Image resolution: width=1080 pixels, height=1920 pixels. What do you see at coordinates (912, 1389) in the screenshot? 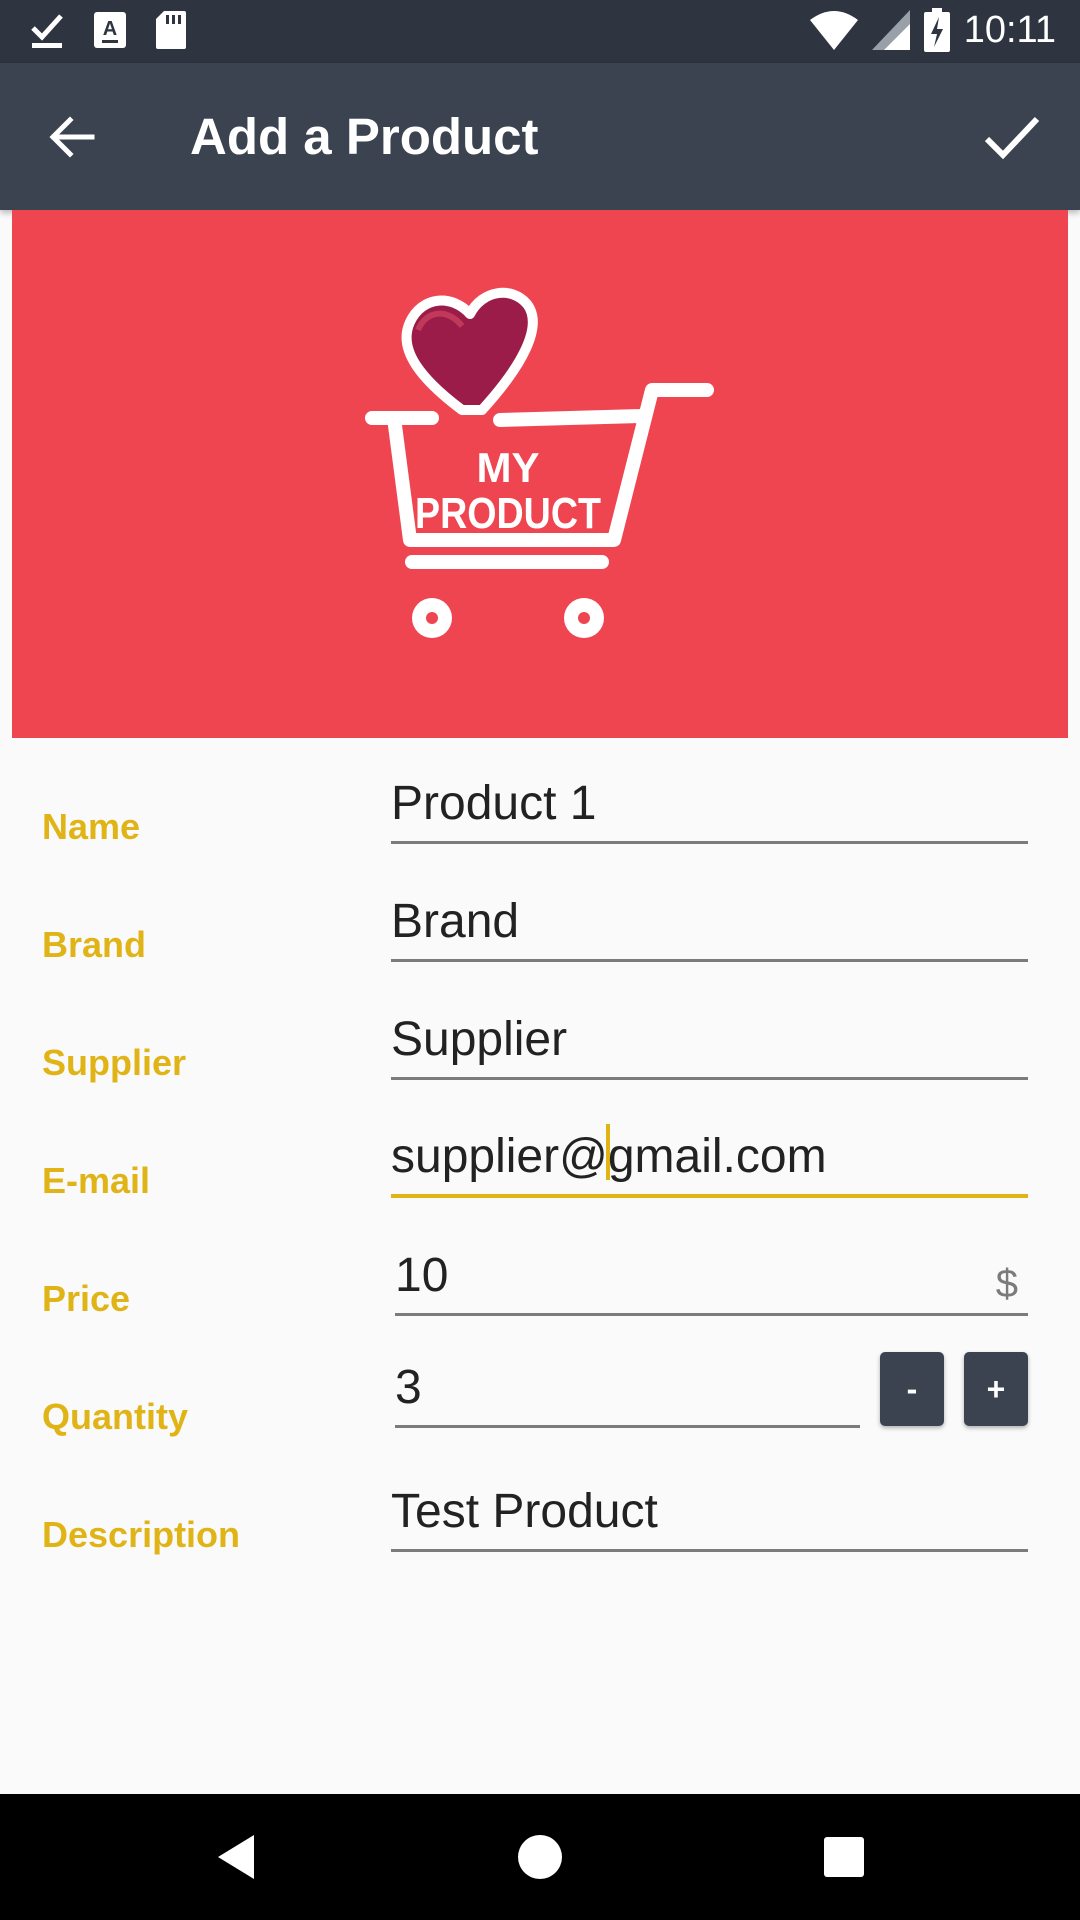
I see `decrement-button: -` at bounding box center [912, 1389].